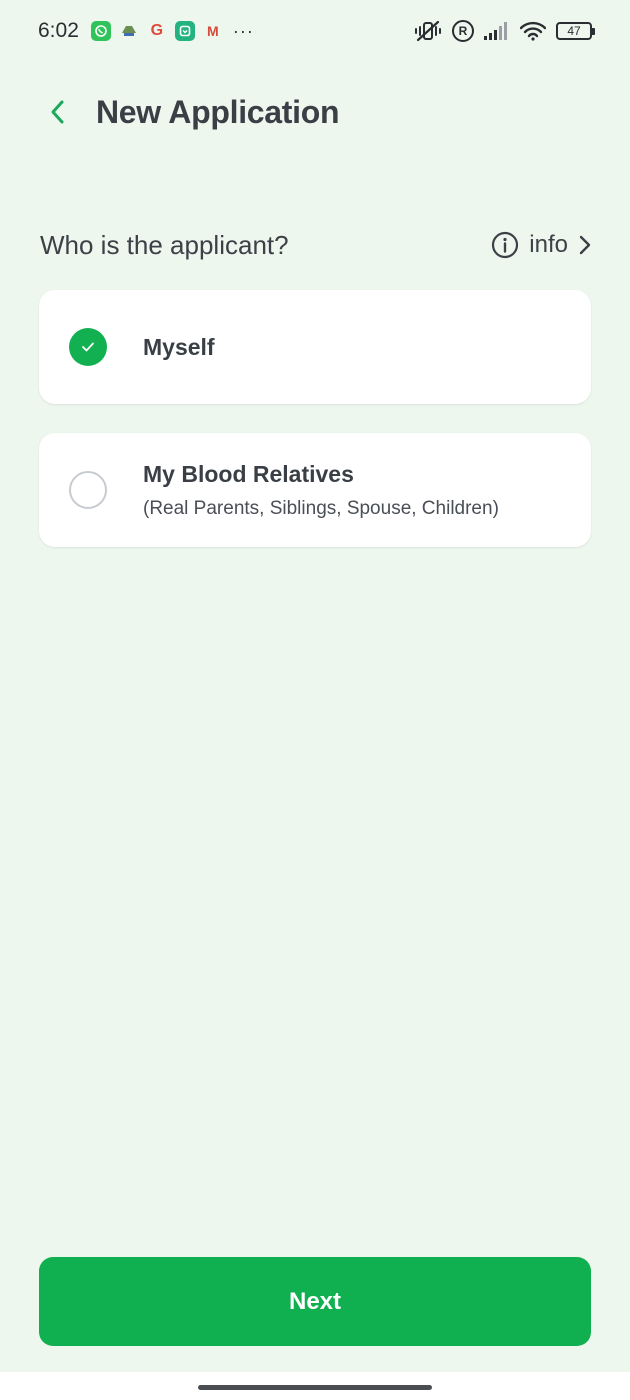 The width and height of the screenshot is (630, 1400). Describe the element at coordinates (315, 347) in the screenshot. I see `option-myself: Myself` at that location.